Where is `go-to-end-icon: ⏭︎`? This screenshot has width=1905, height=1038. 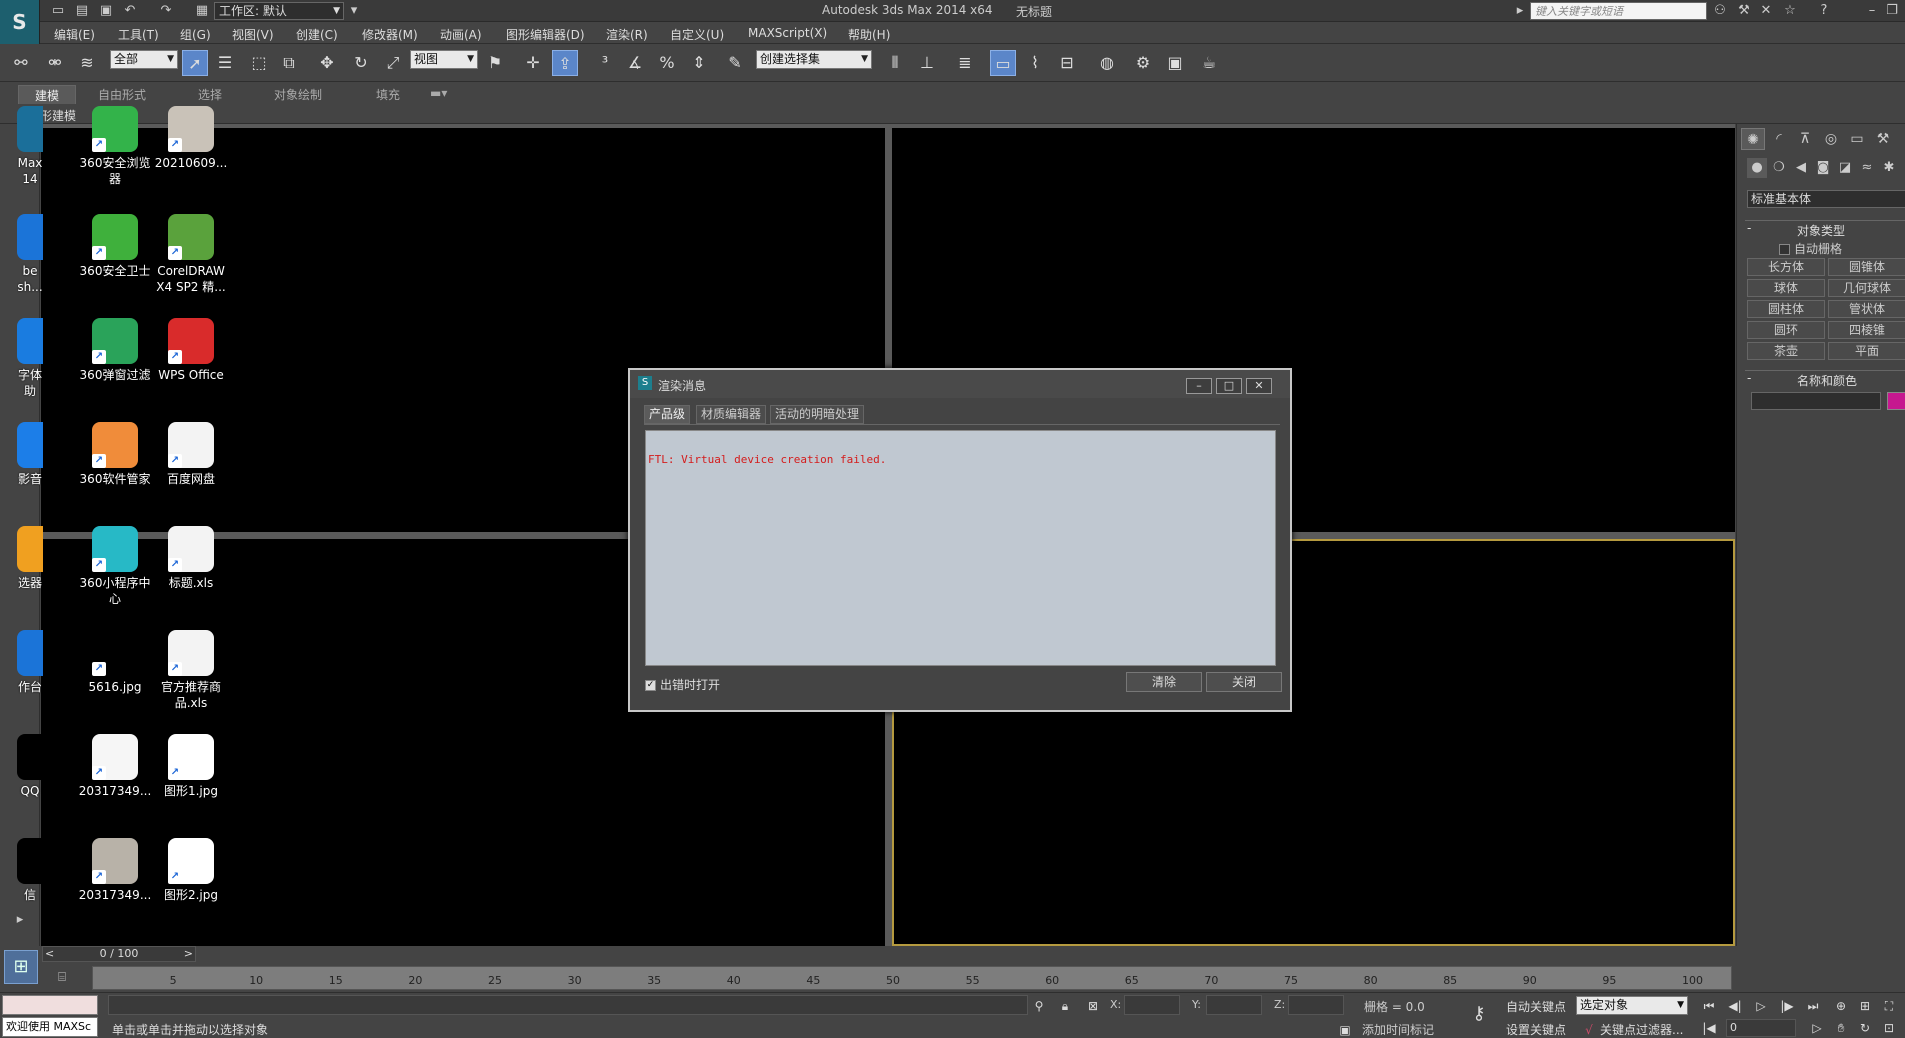
go-to-end-icon: ⏭︎ is located at coordinates (1813, 1006).